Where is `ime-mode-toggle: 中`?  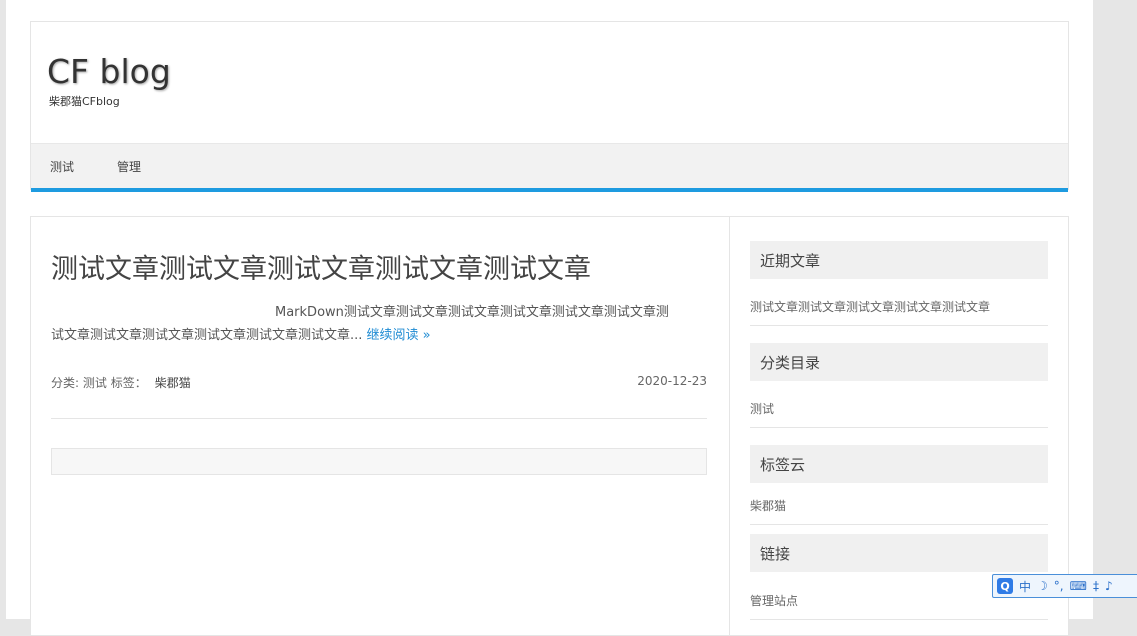
ime-mode-toggle: 中 is located at coordinates (1025, 586).